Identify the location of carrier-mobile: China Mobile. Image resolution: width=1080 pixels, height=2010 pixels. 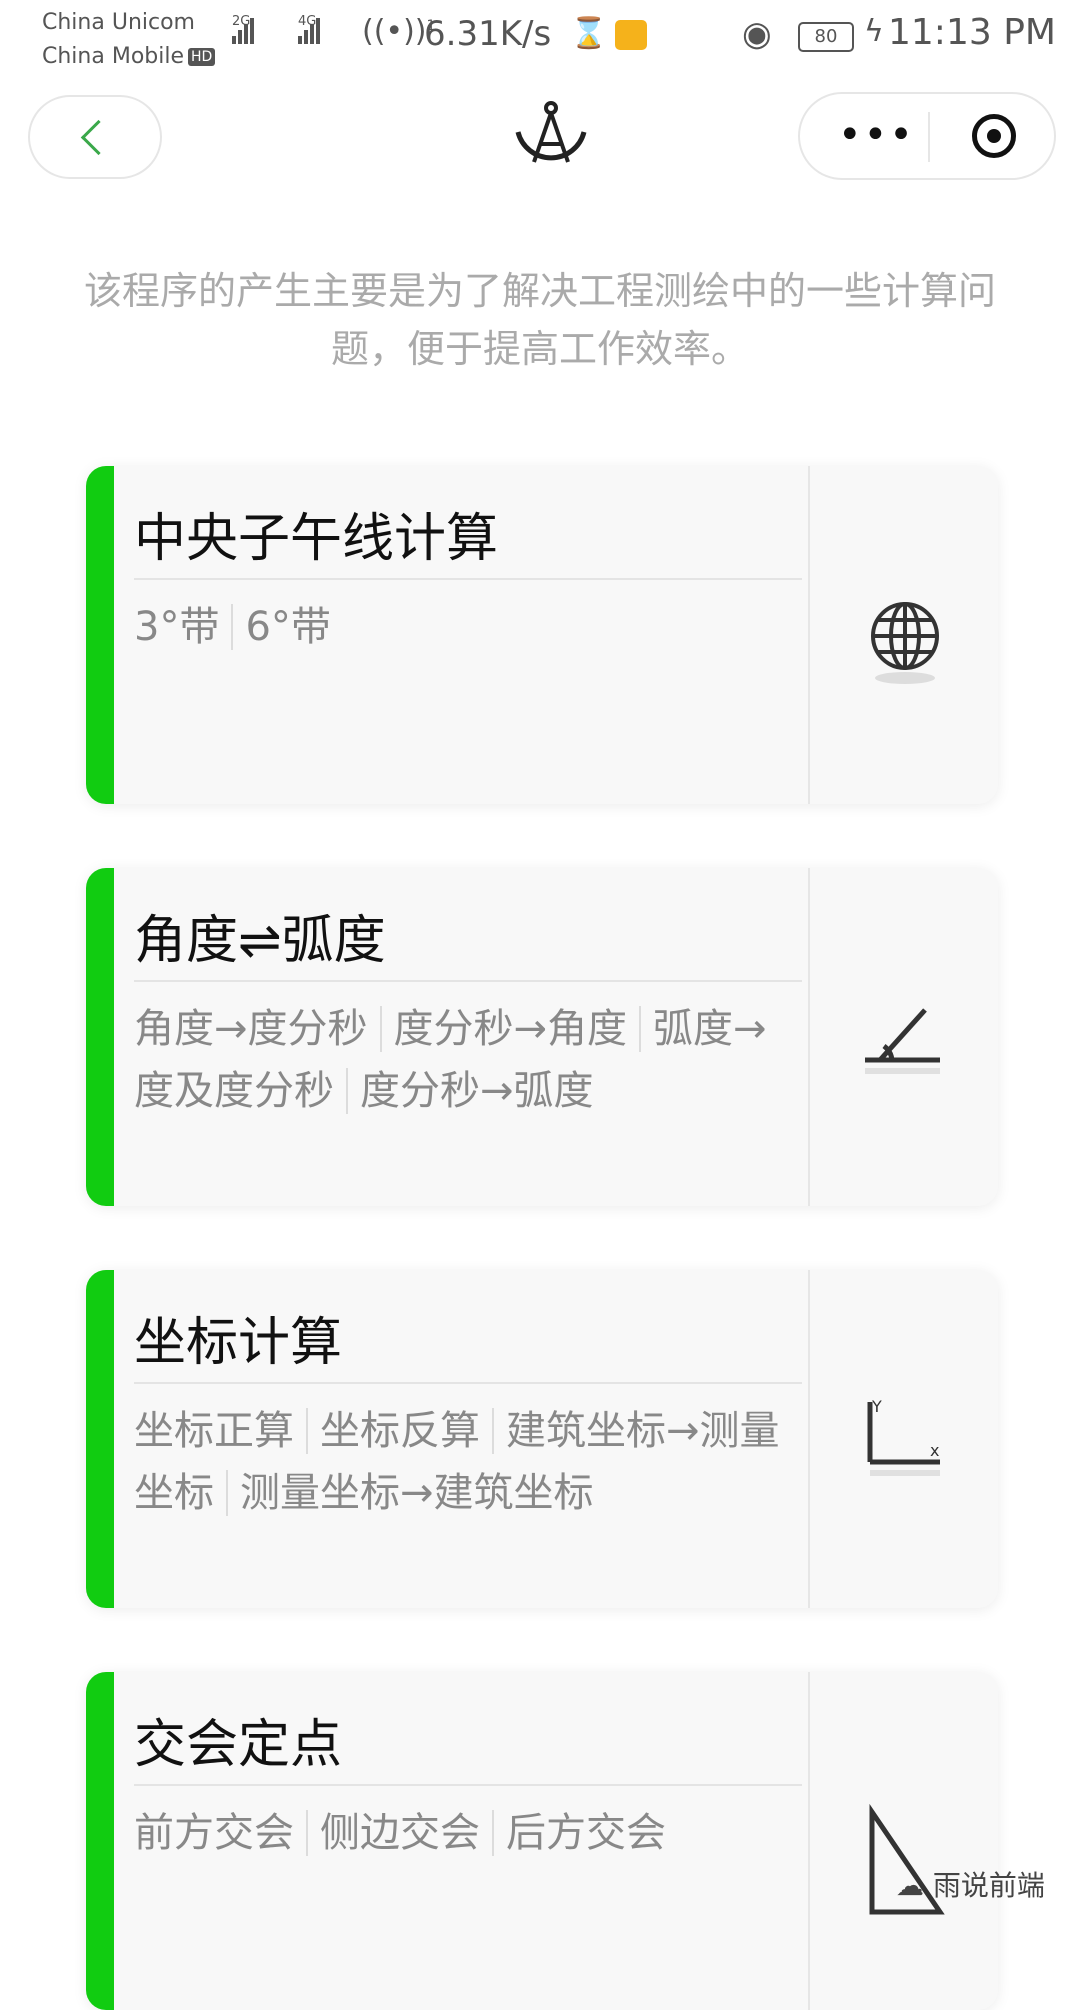
(113, 56).